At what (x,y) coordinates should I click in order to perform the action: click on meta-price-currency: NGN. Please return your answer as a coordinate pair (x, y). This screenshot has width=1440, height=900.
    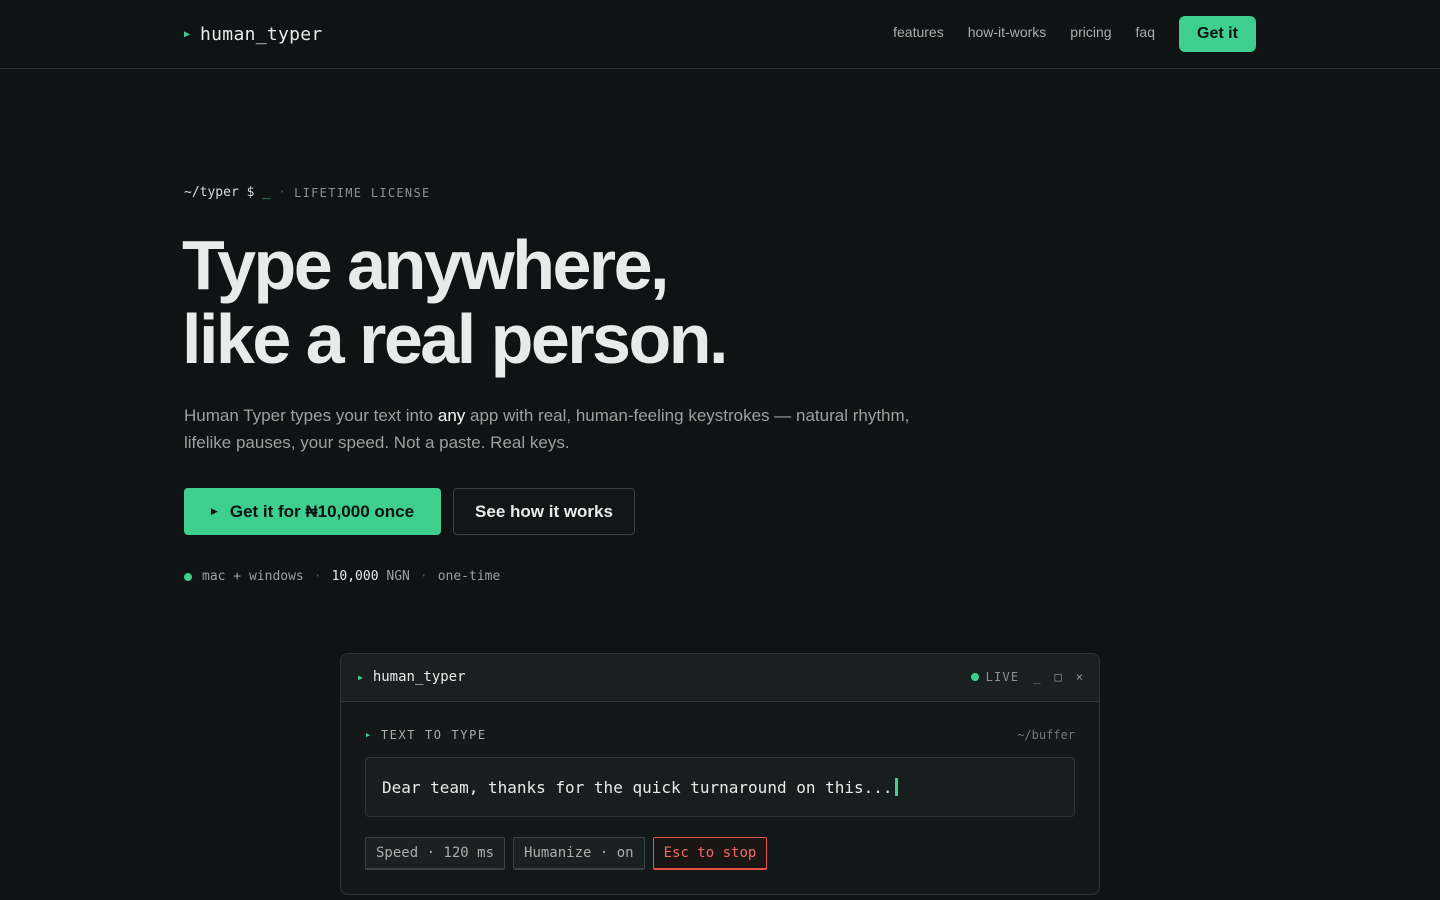
    Looking at the image, I should click on (398, 576).